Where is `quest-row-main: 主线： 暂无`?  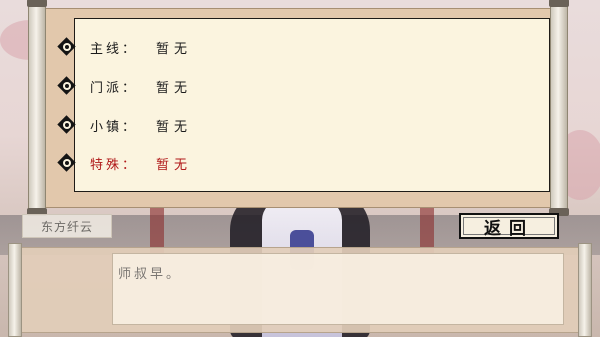 quest-row-main: 主线： 暂无 is located at coordinates (125, 47).